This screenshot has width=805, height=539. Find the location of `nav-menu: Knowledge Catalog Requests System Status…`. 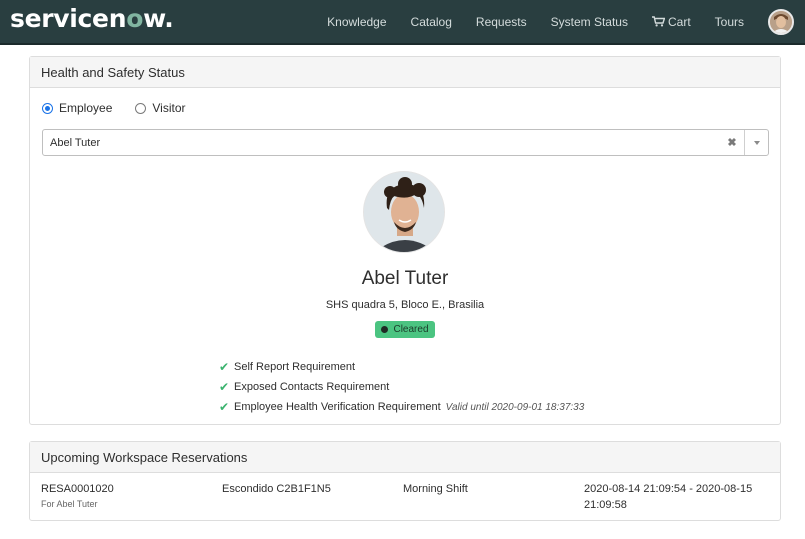

nav-menu: Knowledge Catalog Requests System Status… is located at coordinates (549, 21).